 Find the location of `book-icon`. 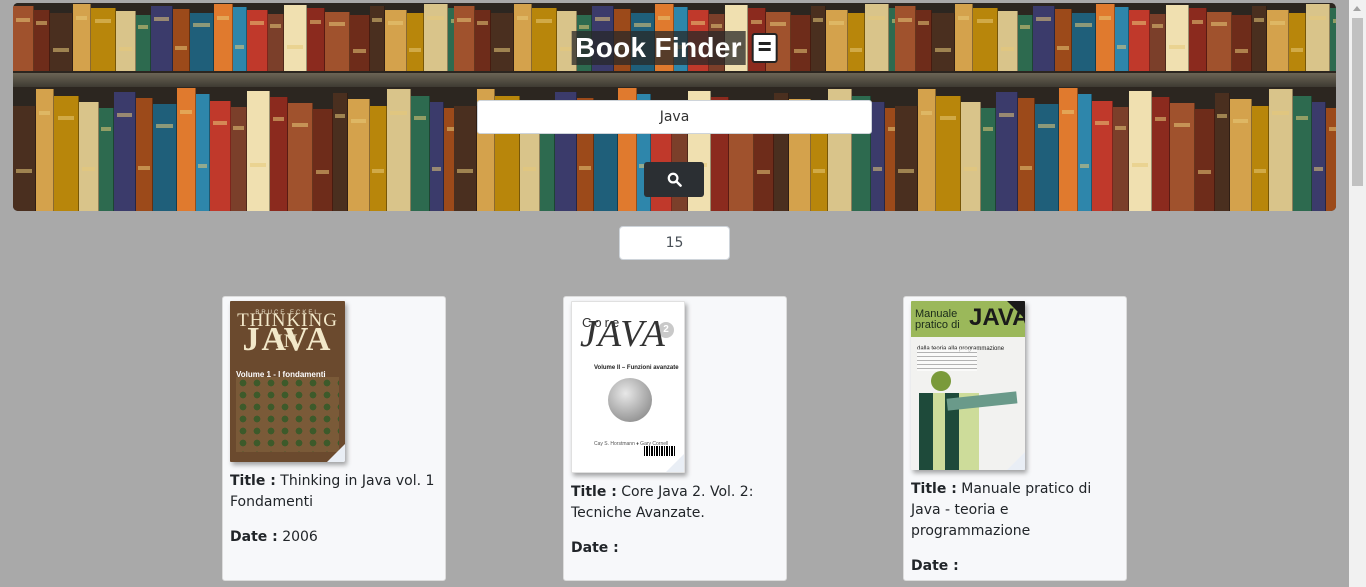

book-icon is located at coordinates (764, 48).